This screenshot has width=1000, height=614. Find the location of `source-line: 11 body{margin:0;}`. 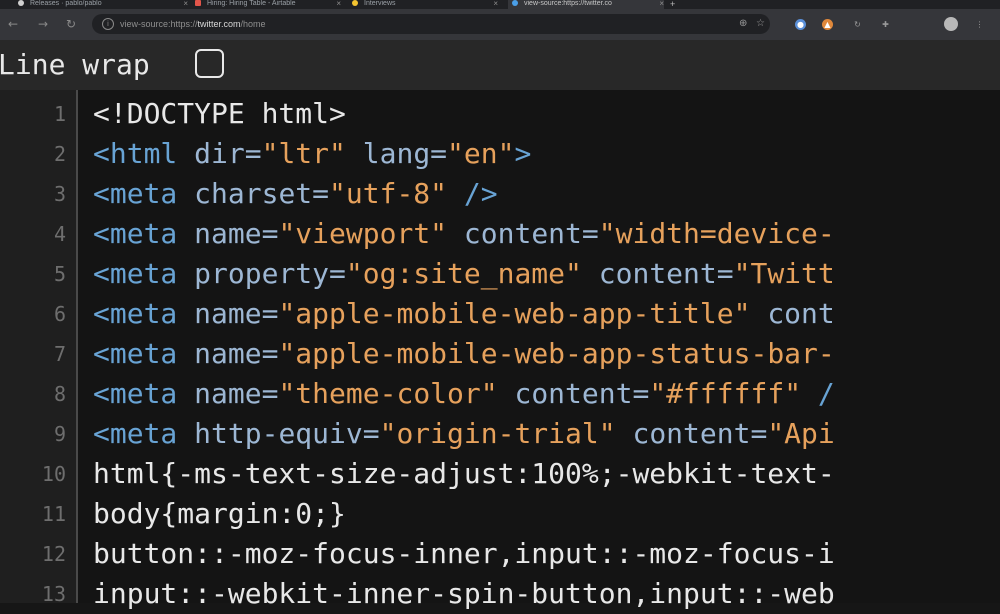

source-line: 11 body{margin:0;} is located at coordinates (500, 514).